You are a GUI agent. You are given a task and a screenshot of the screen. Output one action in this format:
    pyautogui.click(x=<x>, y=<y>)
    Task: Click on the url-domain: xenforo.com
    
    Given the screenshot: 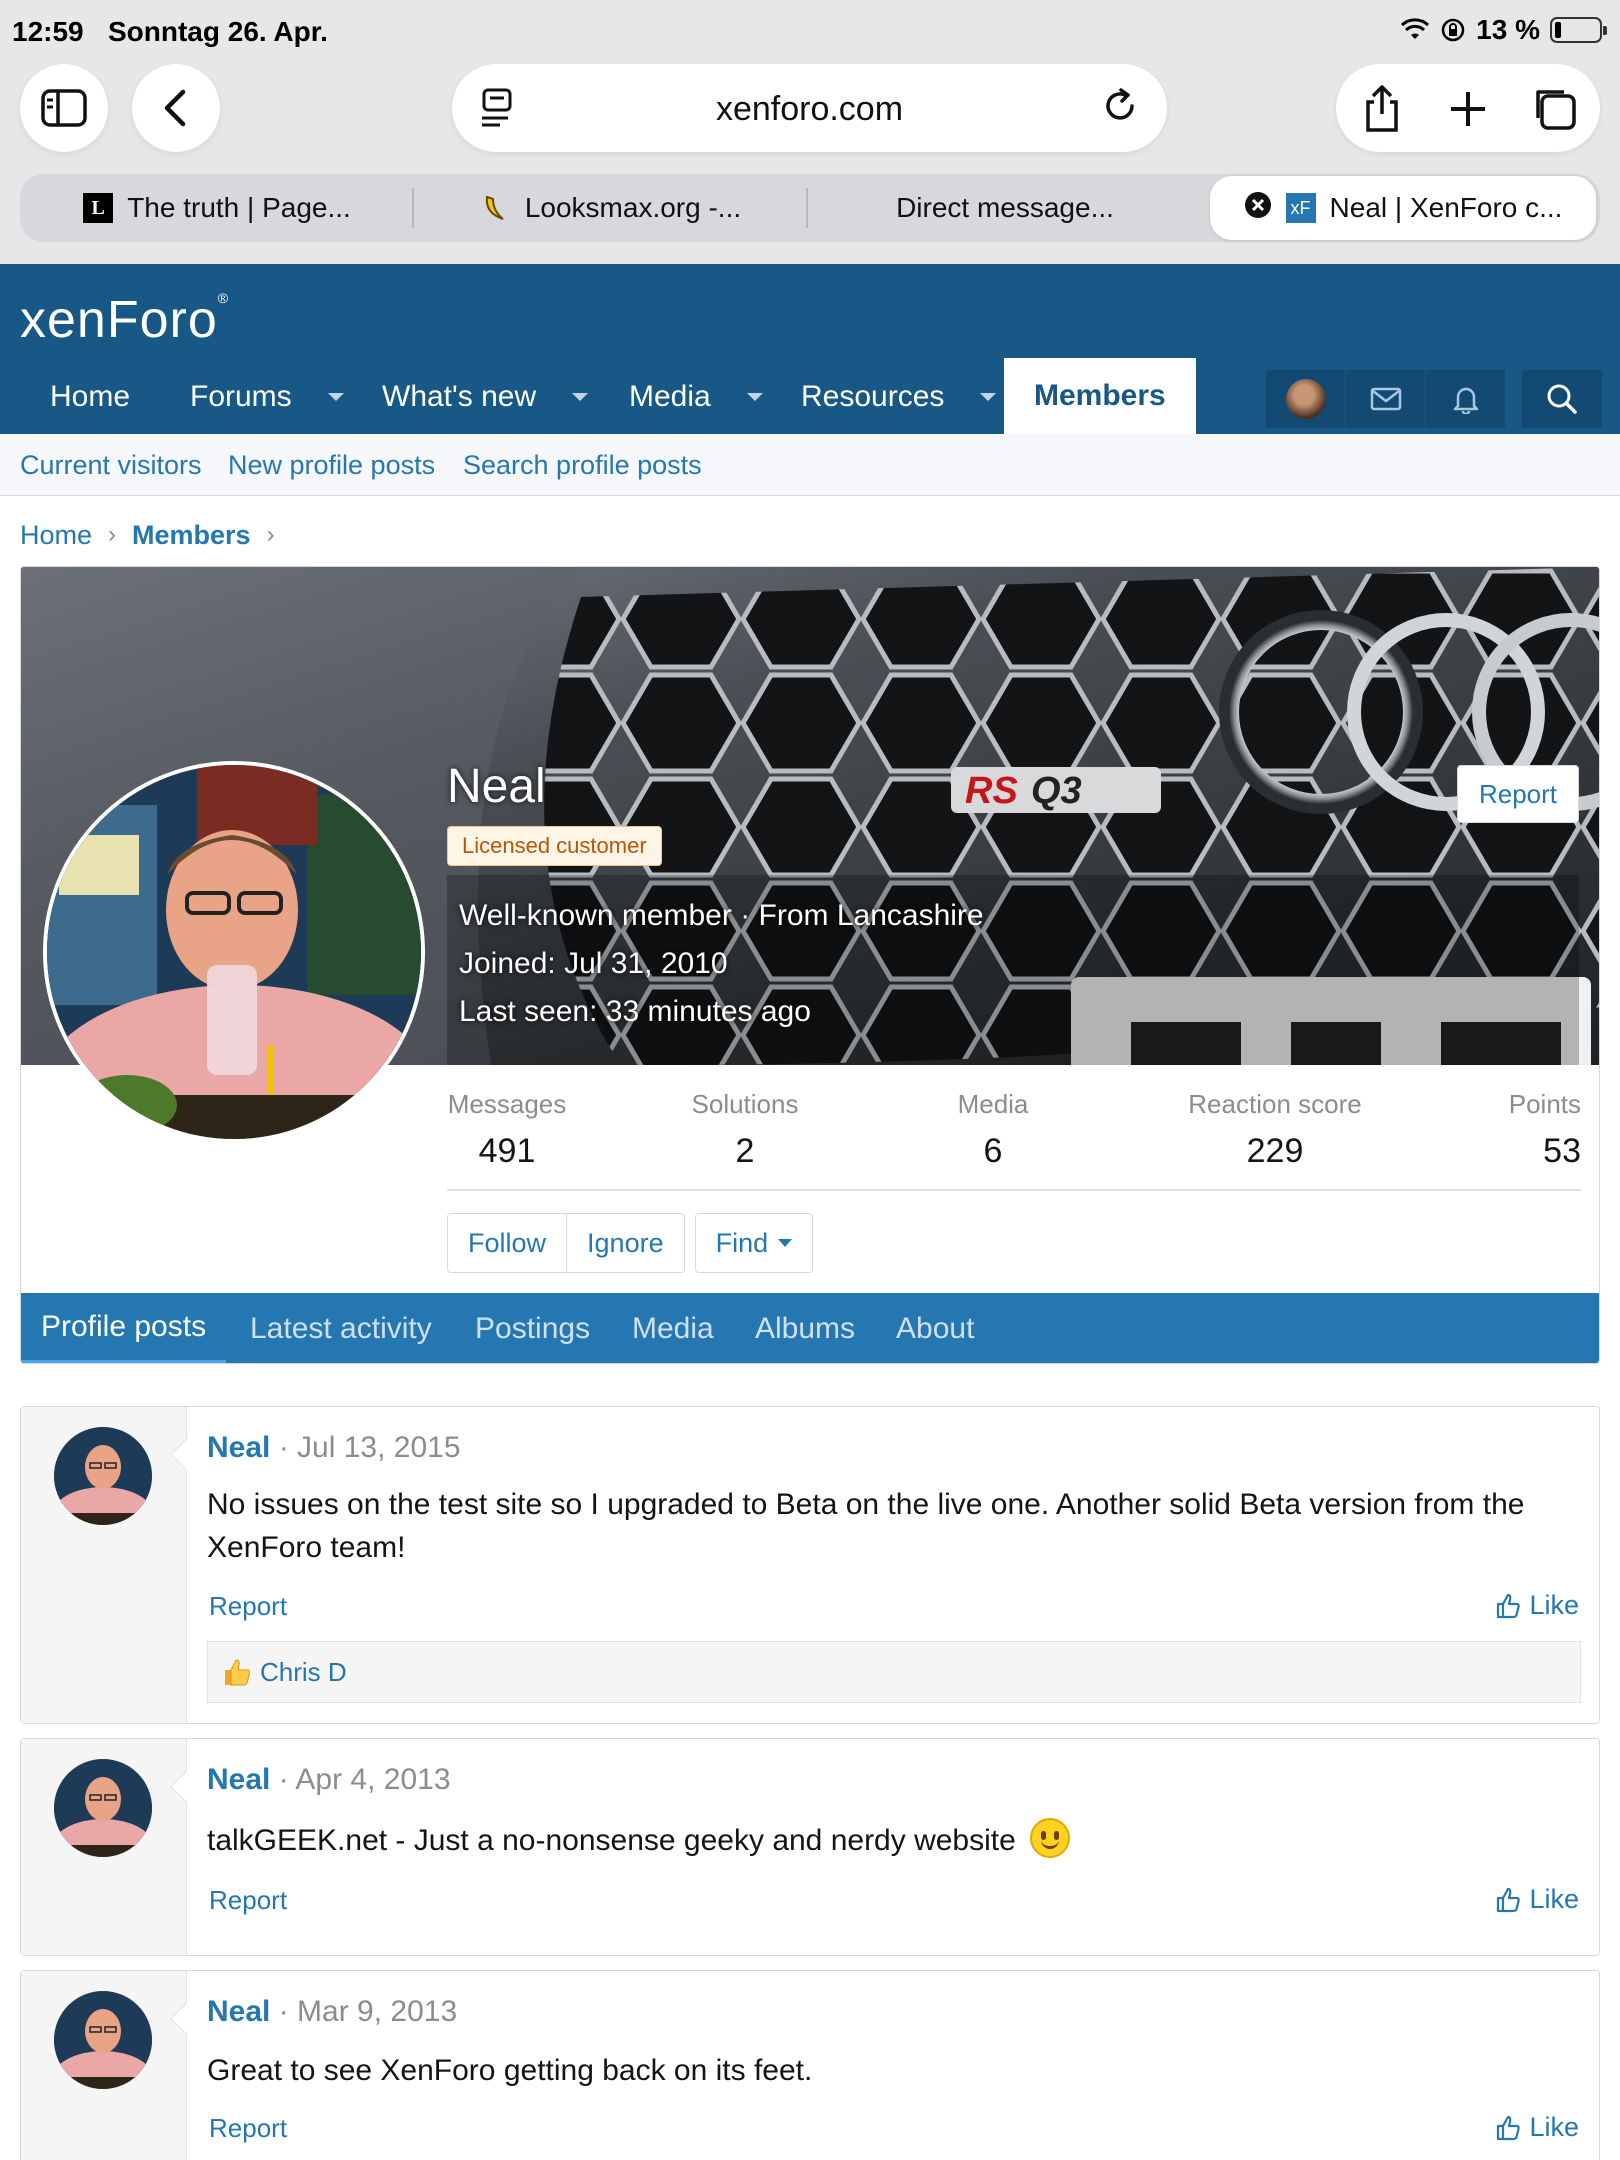 What is the action you would take?
    pyautogui.click(x=809, y=109)
    